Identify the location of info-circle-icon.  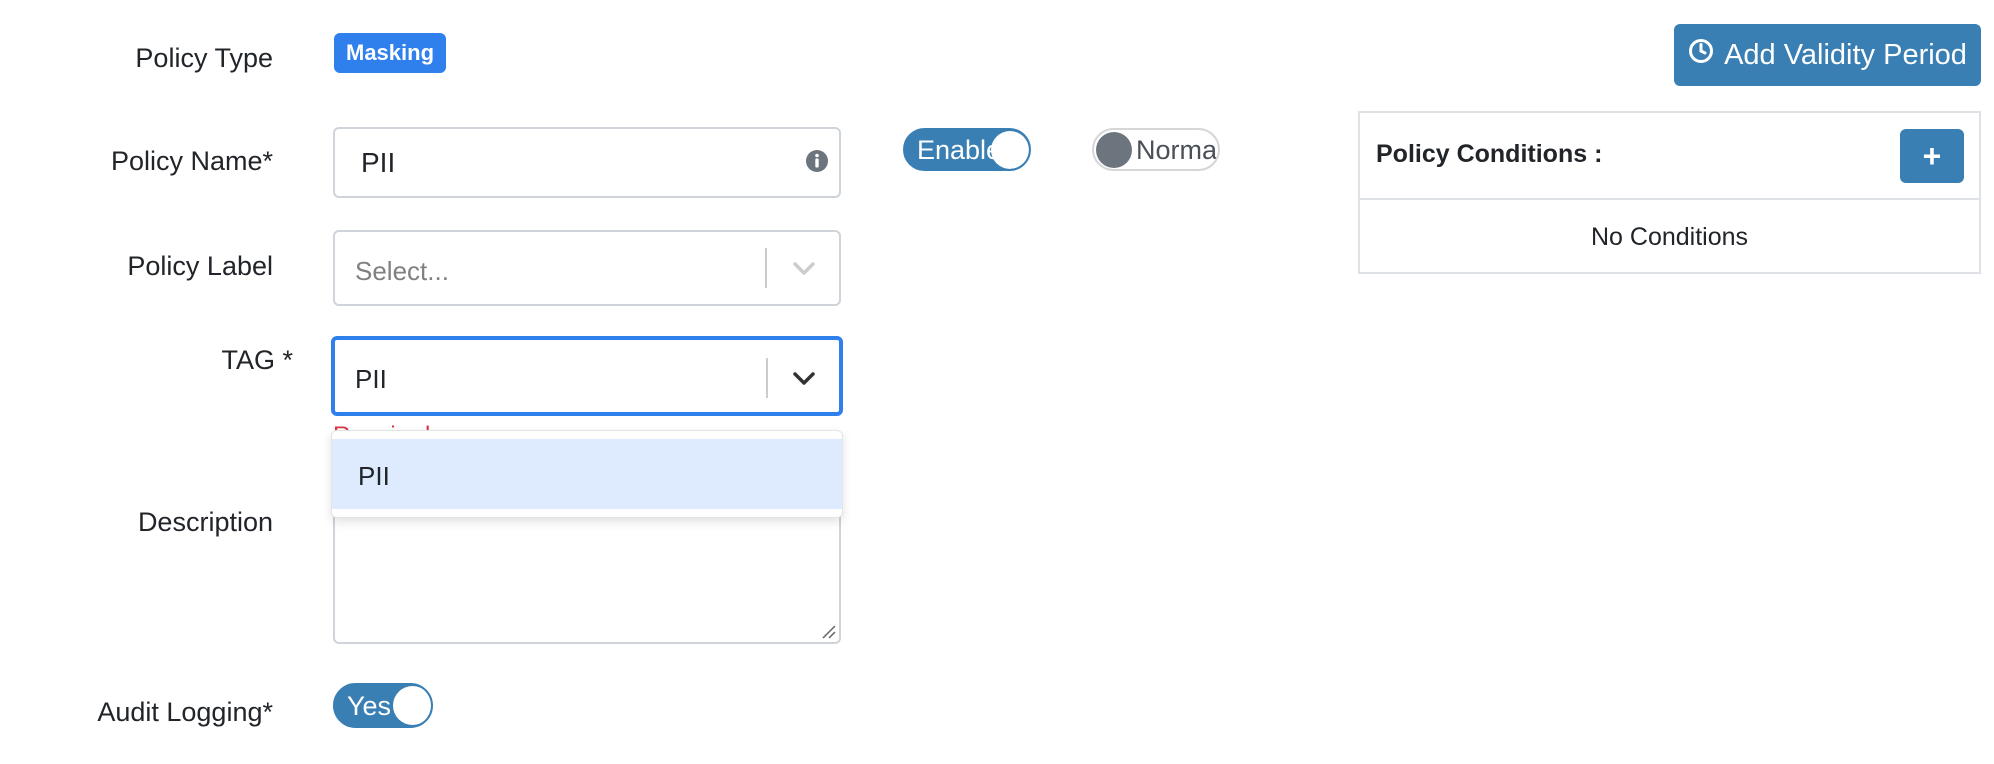
(817, 163).